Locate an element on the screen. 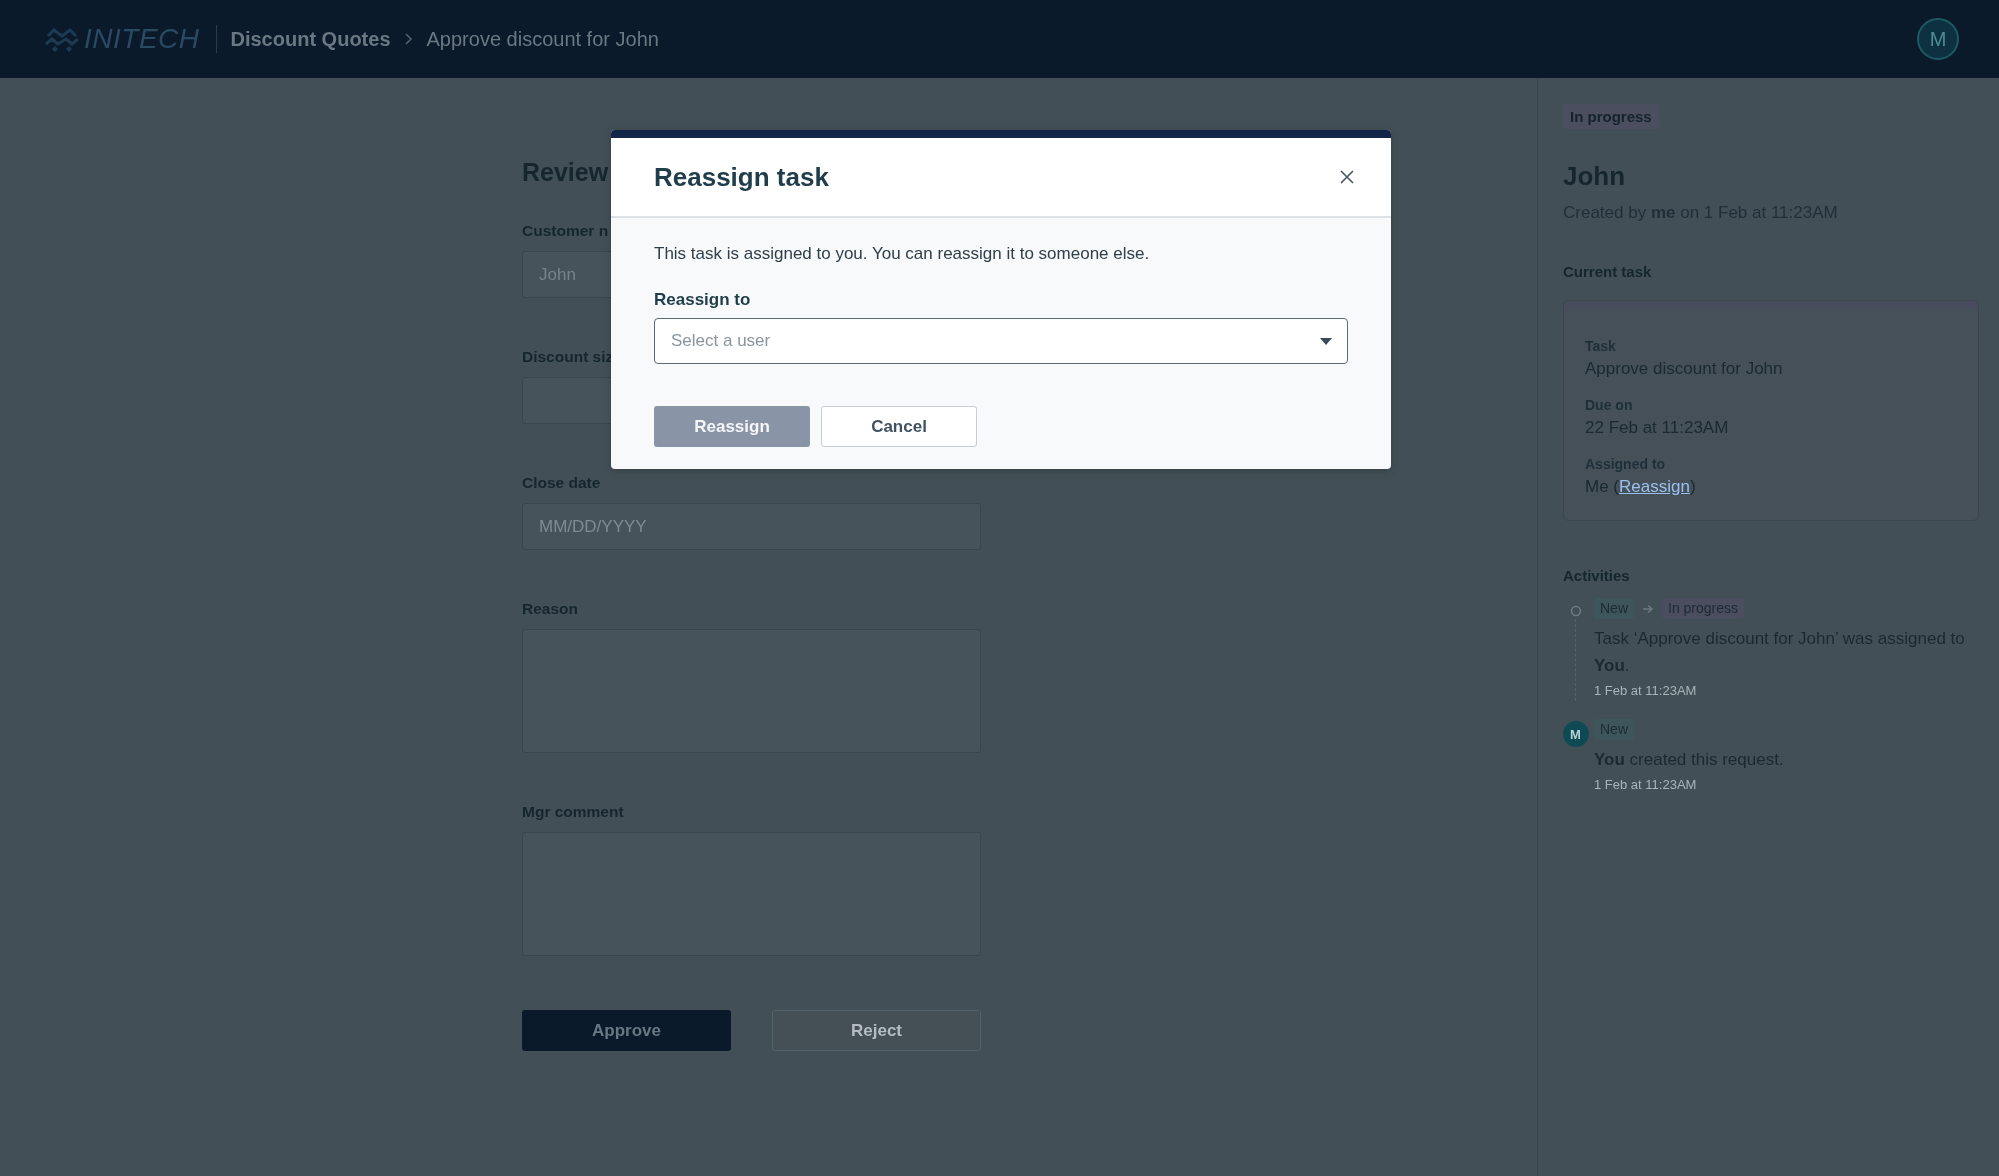 Image resolution: width=1999 pixels, height=1176 pixels. circle-icon is located at coordinates (1575, 611).